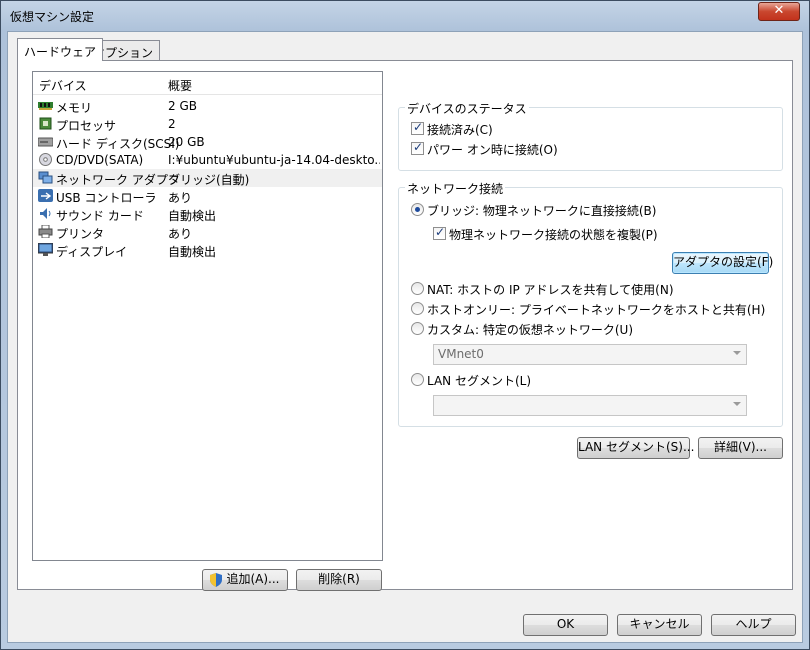  What do you see at coordinates (417, 328) in the screenshot?
I see `custom-radio` at bounding box center [417, 328].